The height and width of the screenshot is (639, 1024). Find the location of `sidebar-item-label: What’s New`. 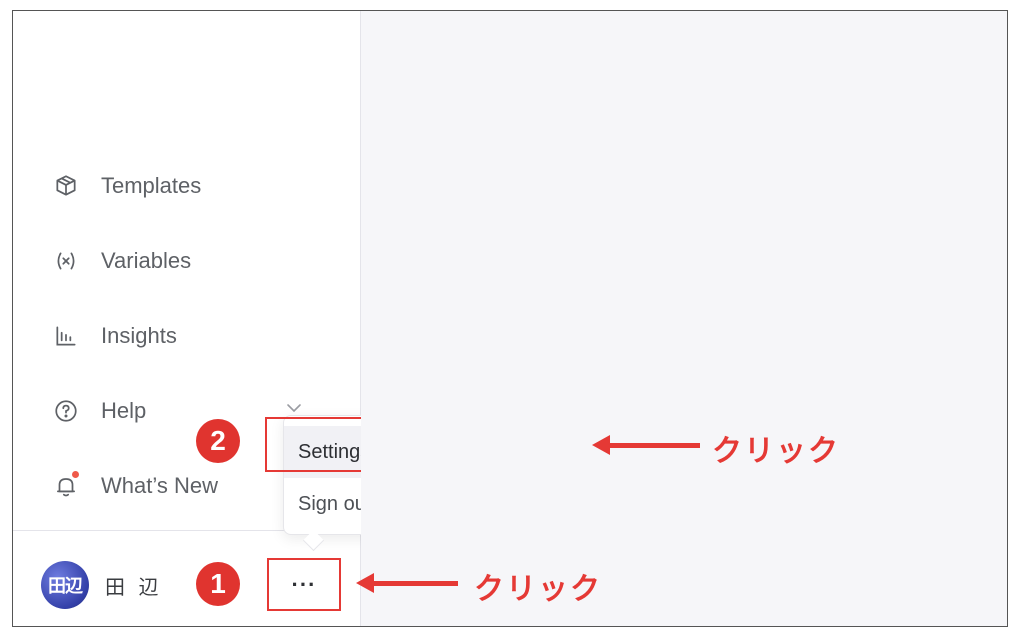

sidebar-item-label: What’s New is located at coordinates (159, 485).